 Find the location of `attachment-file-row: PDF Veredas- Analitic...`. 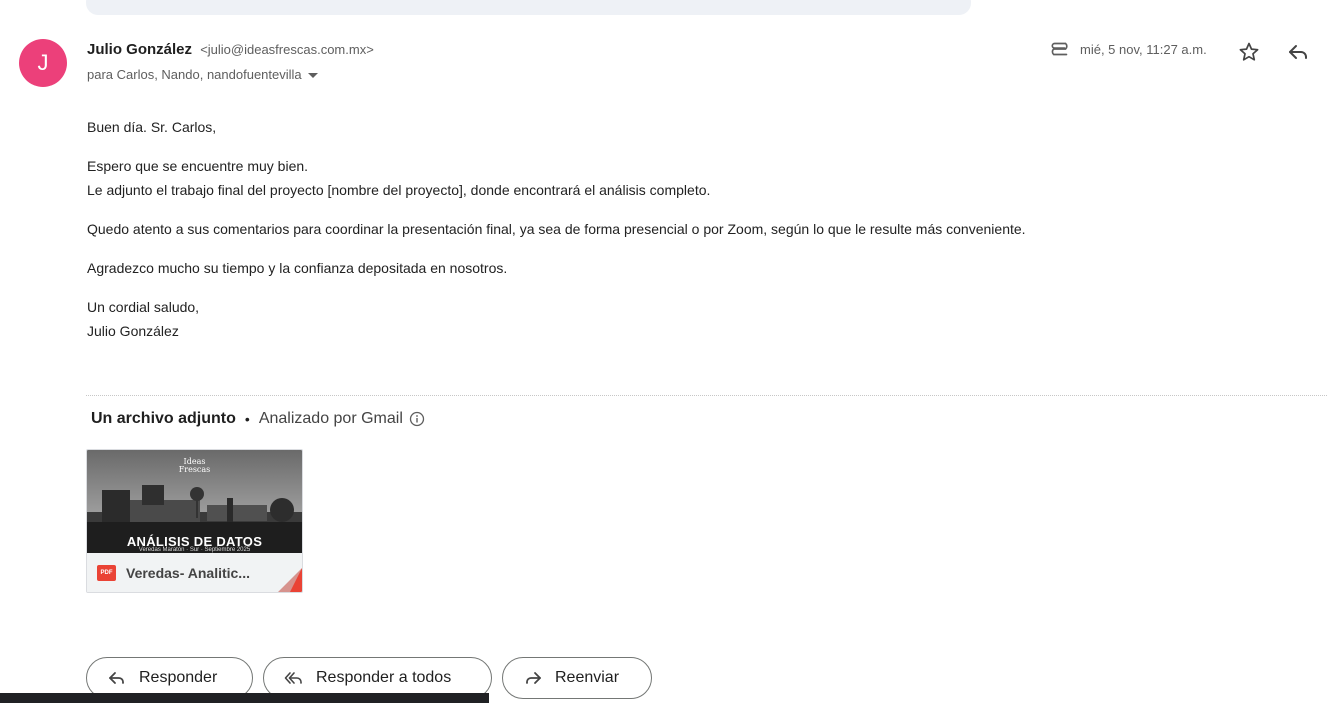

attachment-file-row: PDF Veredas- Analitic... is located at coordinates (194, 572).